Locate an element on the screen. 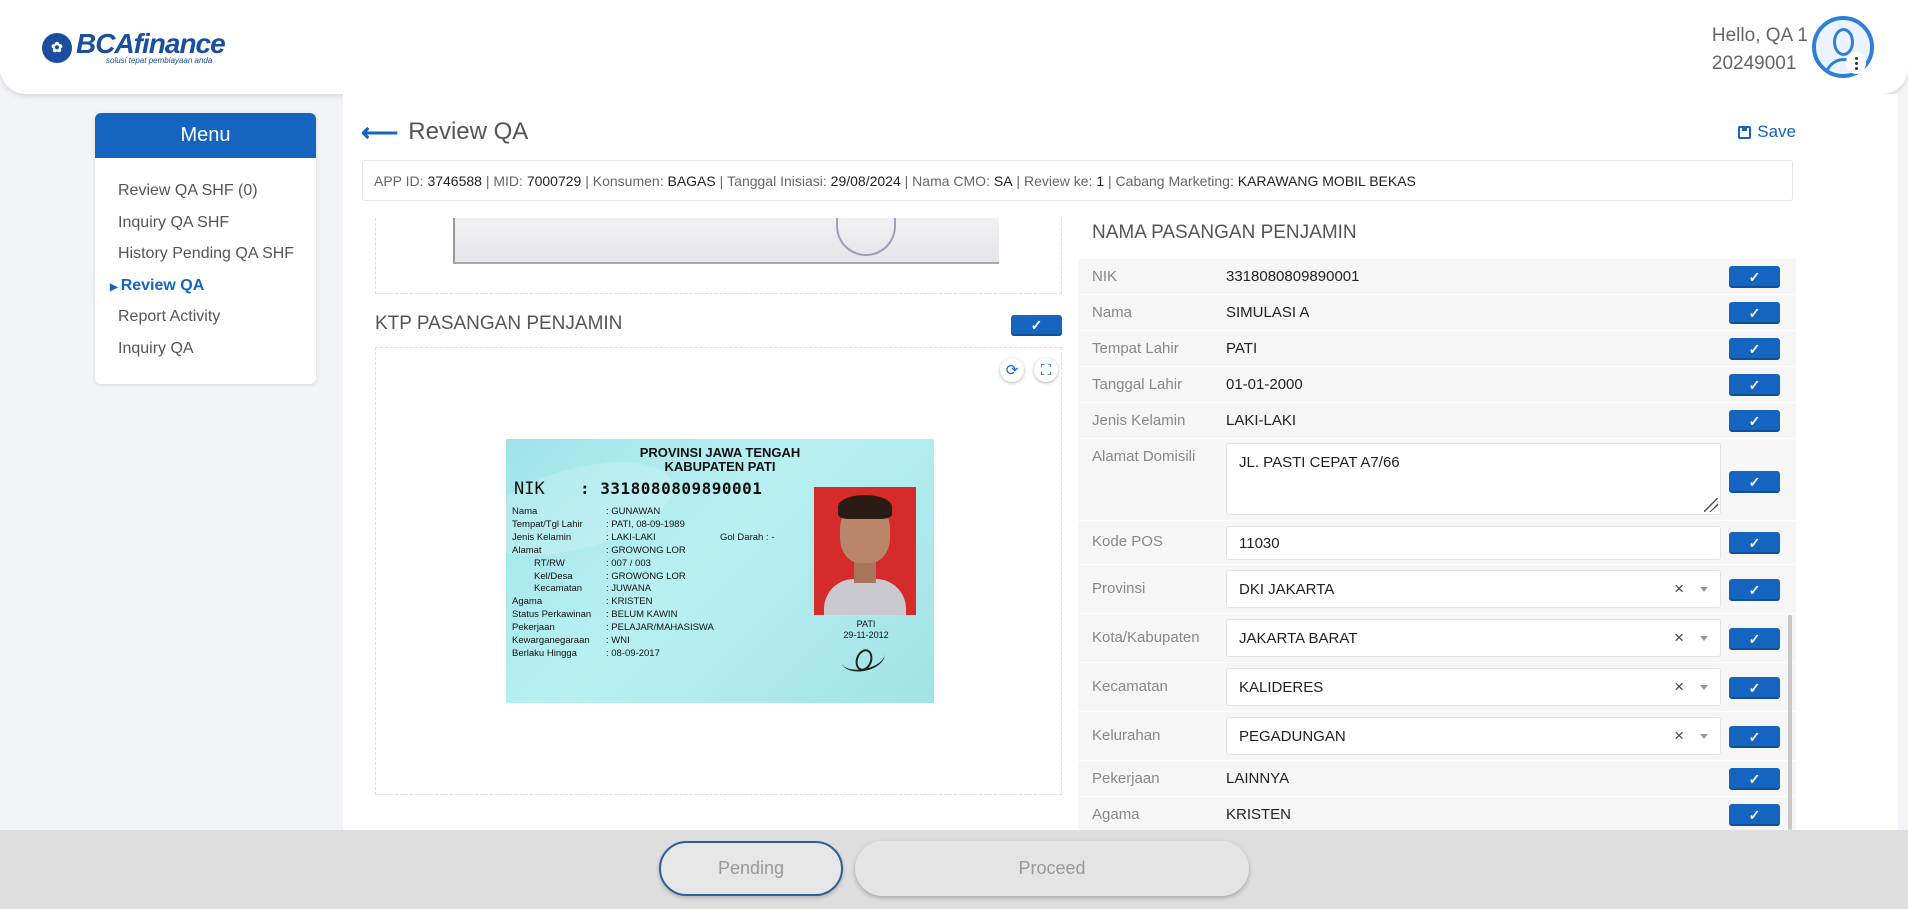  sidebar-item-inquiry-qa-shf: Inquiry QA SHF is located at coordinates (217, 228).